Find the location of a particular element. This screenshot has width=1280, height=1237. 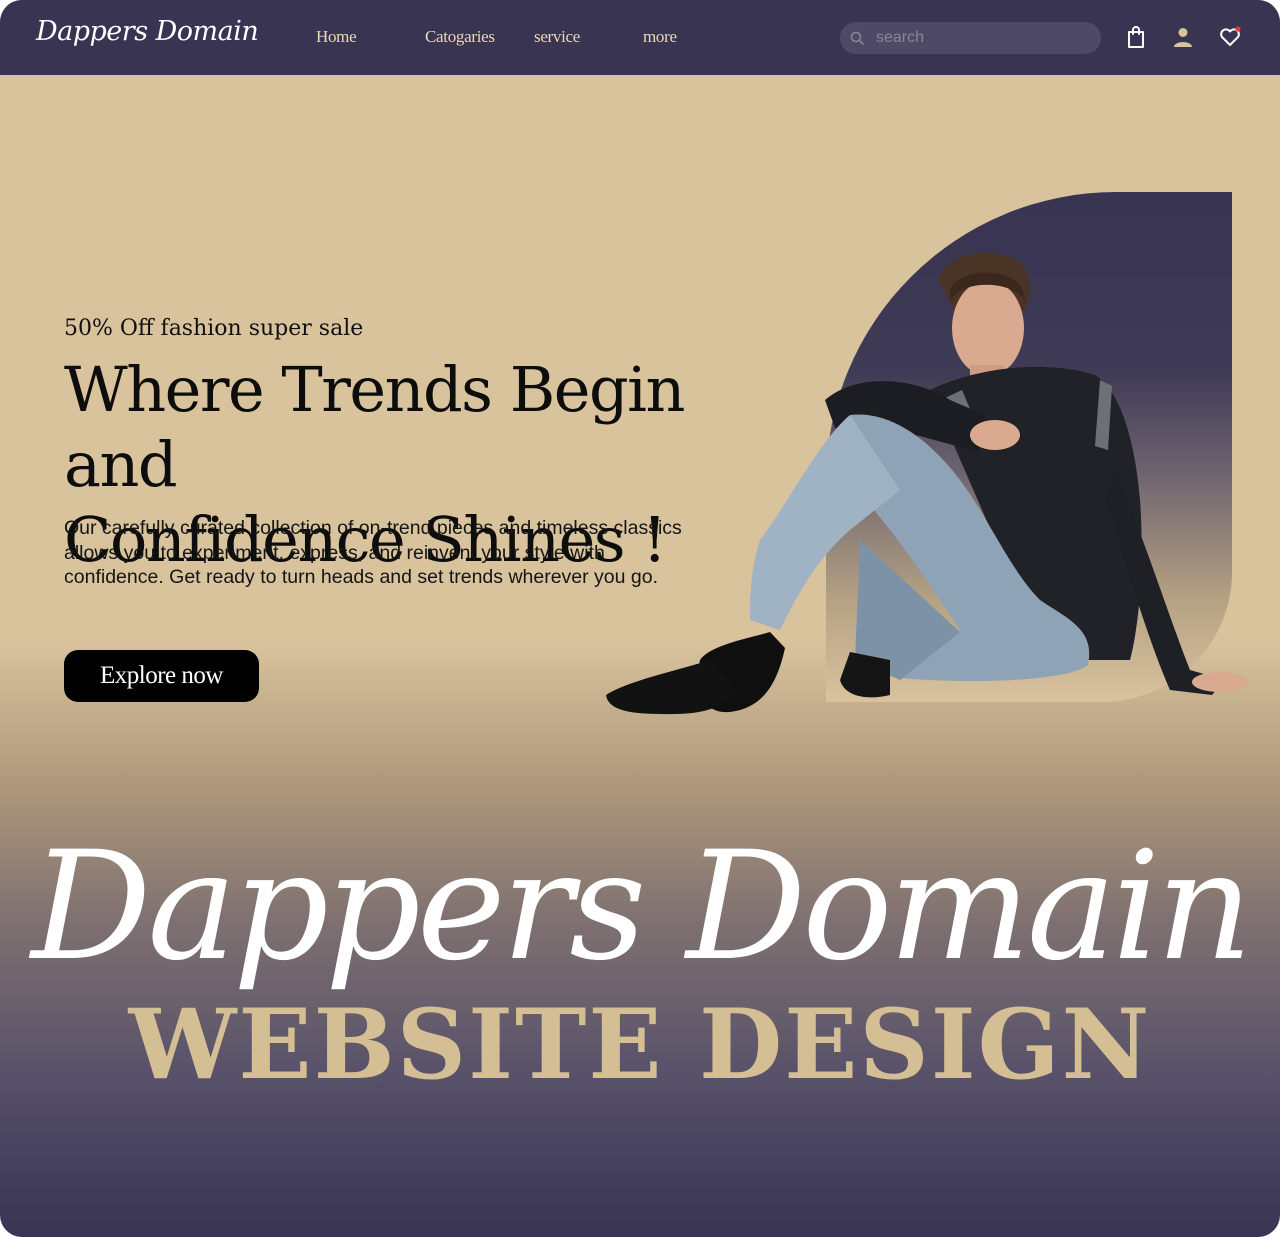

brand-logo: Dappers Domain is located at coordinates (147, 31).